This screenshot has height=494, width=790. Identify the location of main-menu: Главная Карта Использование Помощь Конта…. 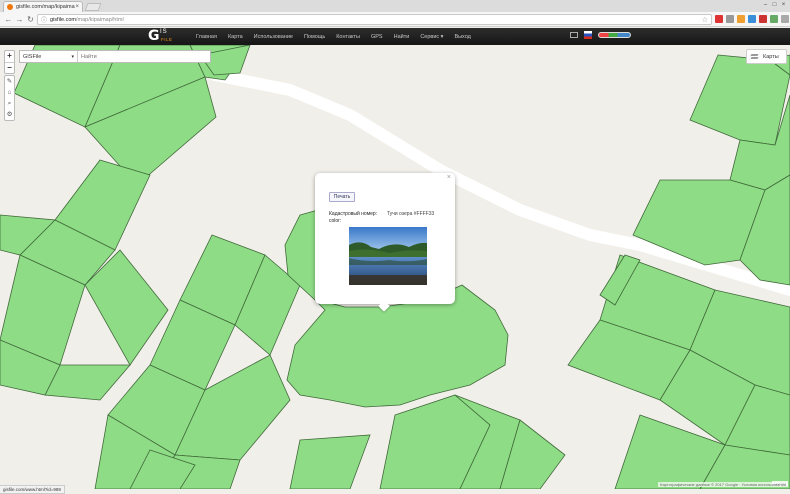
(339, 36).